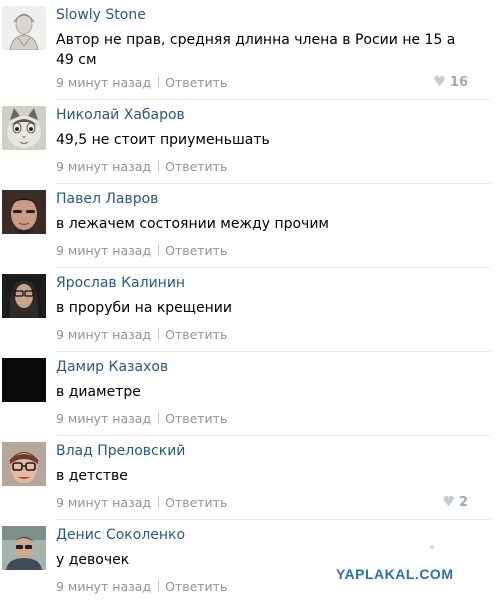 This screenshot has width=498, height=604. I want to click on avatar-photo-icon, so click(24, 548).